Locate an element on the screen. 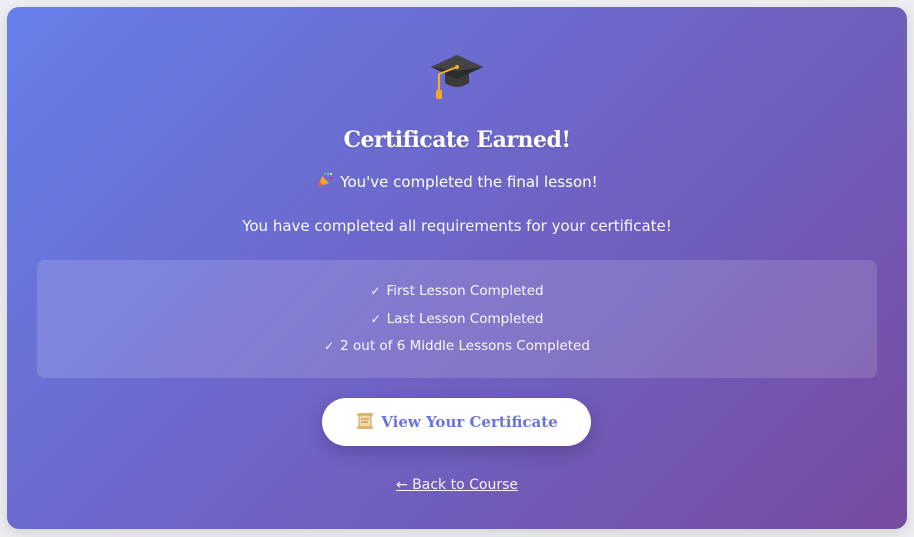  page-title: Certificate Earned! is located at coordinates (457, 140).